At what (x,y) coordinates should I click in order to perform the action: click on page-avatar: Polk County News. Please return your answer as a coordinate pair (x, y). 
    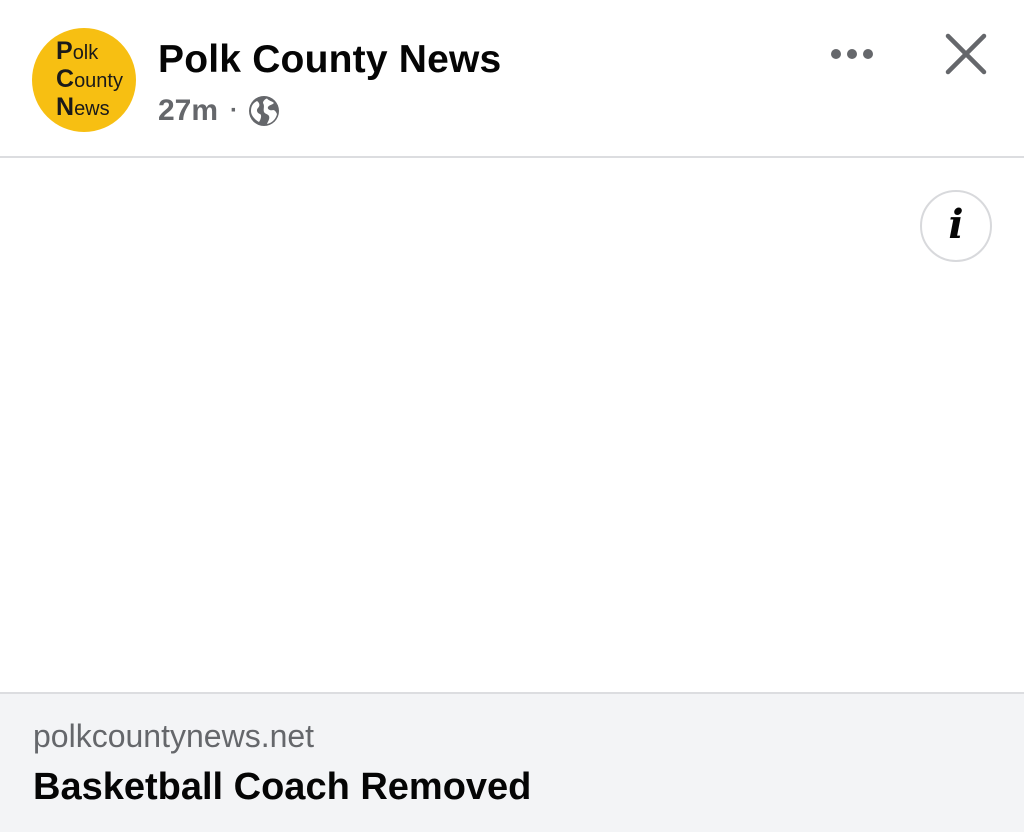
    Looking at the image, I should click on (84, 80).